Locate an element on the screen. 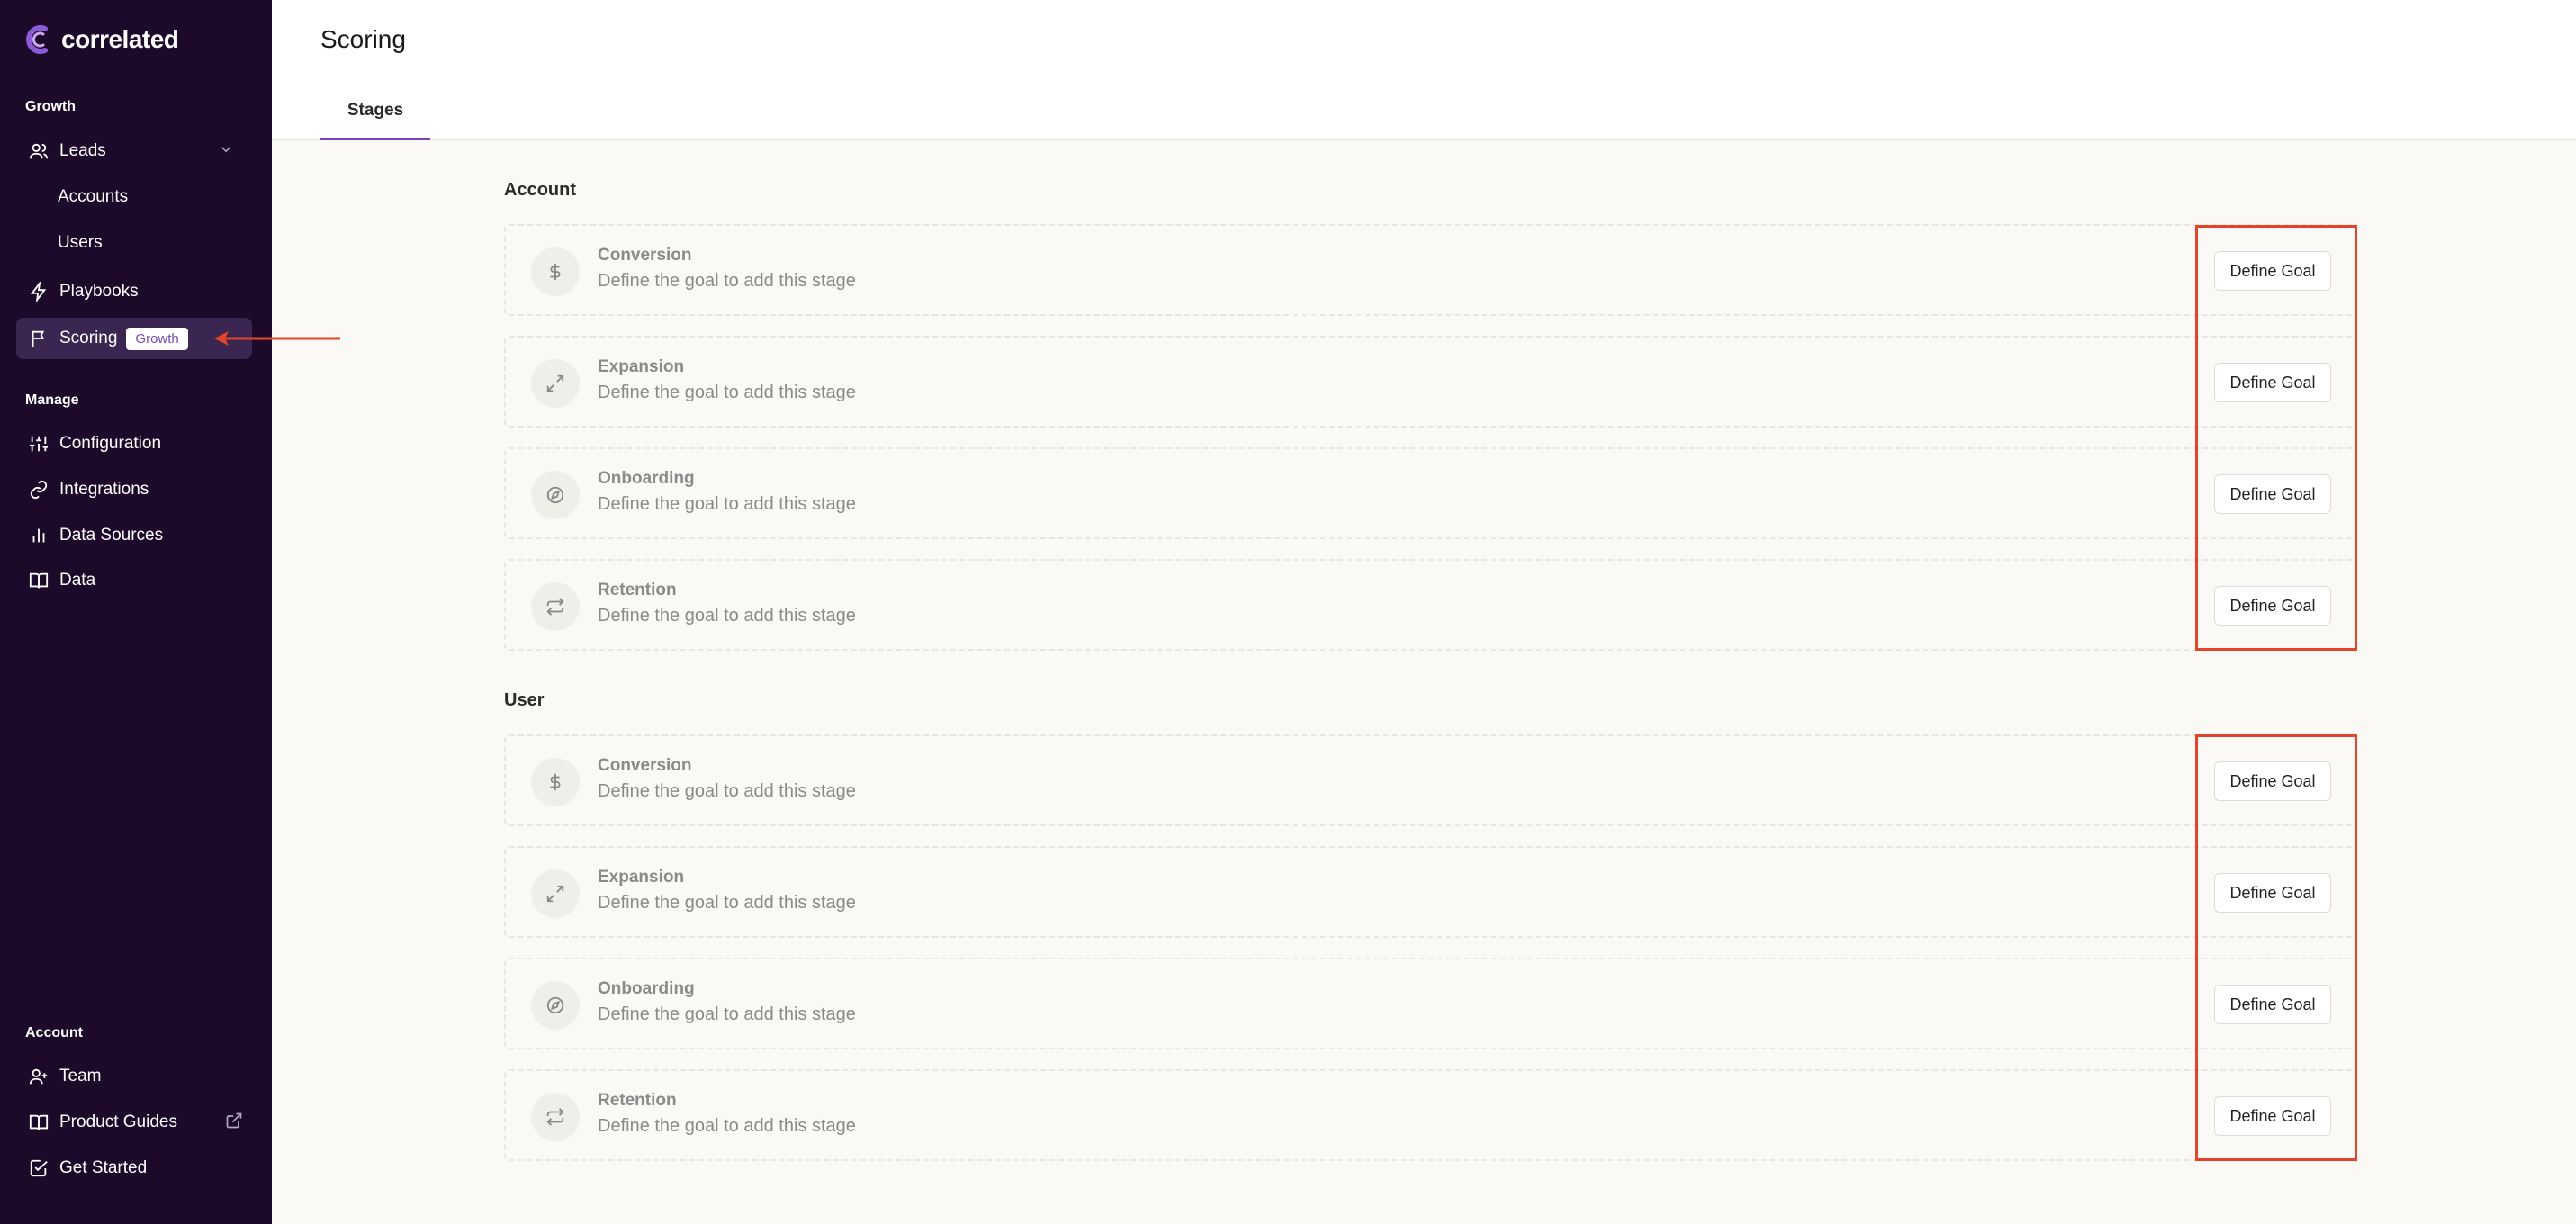 This screenshot has width=2576, height=1224. sidebar-item-accounts: Accounts is located at coordinates (93, 197).